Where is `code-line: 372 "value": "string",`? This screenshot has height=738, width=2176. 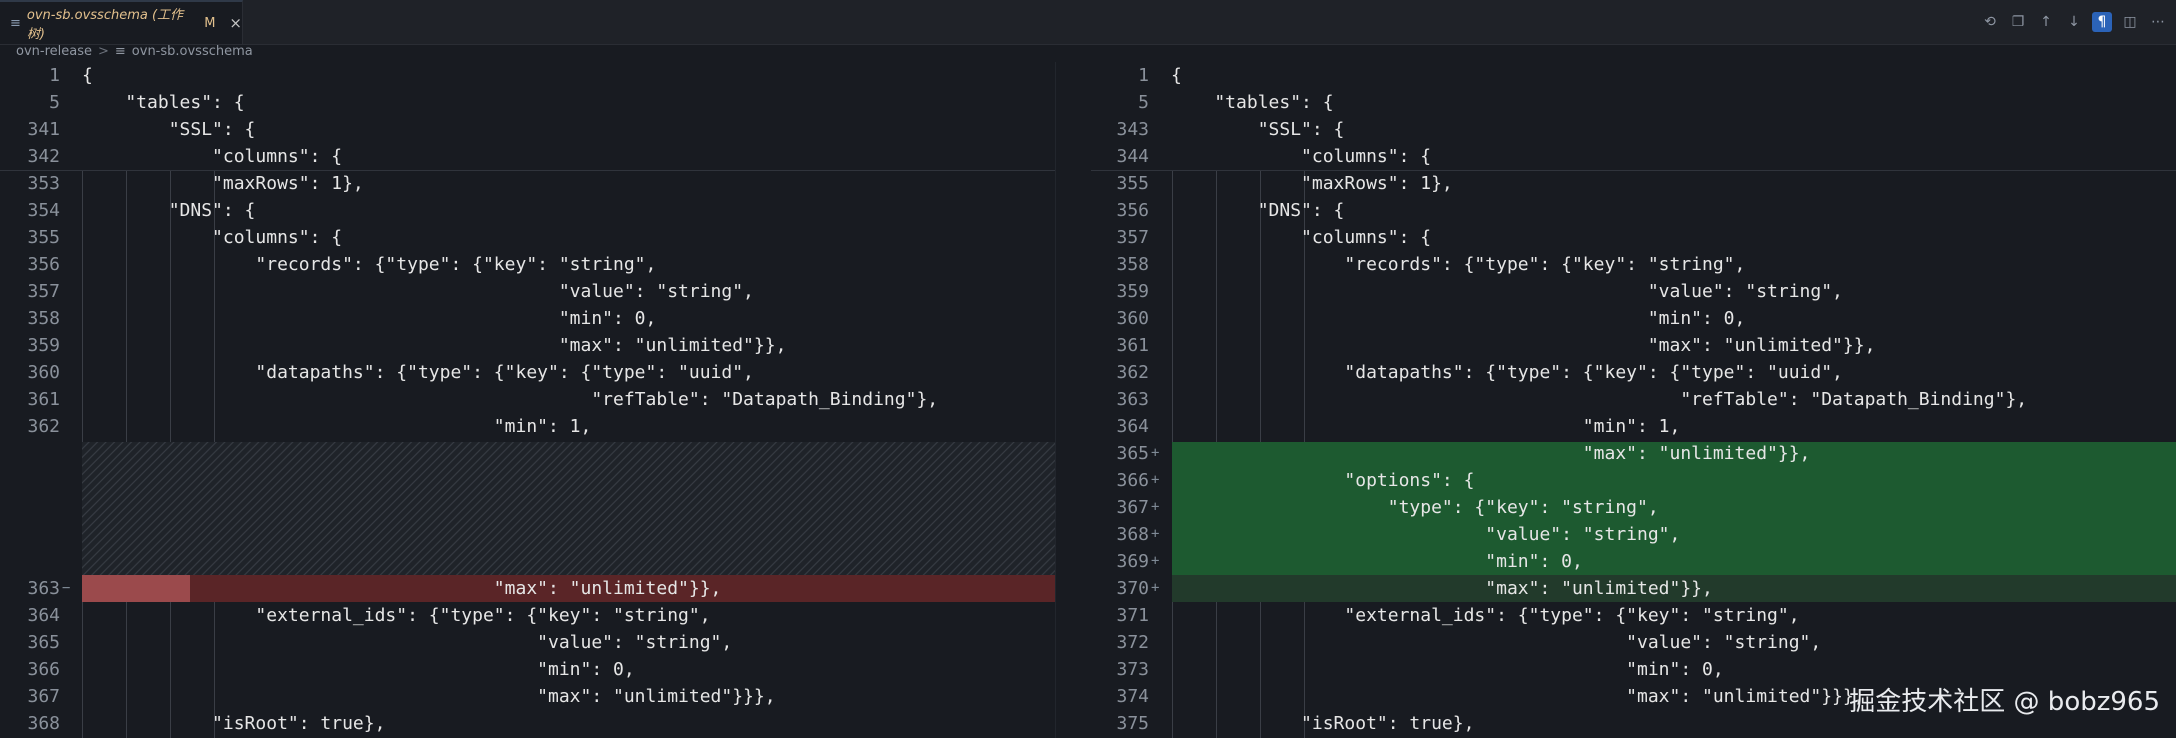 code-line: 372 "value": "string", is located at coordinates (1633, 642).